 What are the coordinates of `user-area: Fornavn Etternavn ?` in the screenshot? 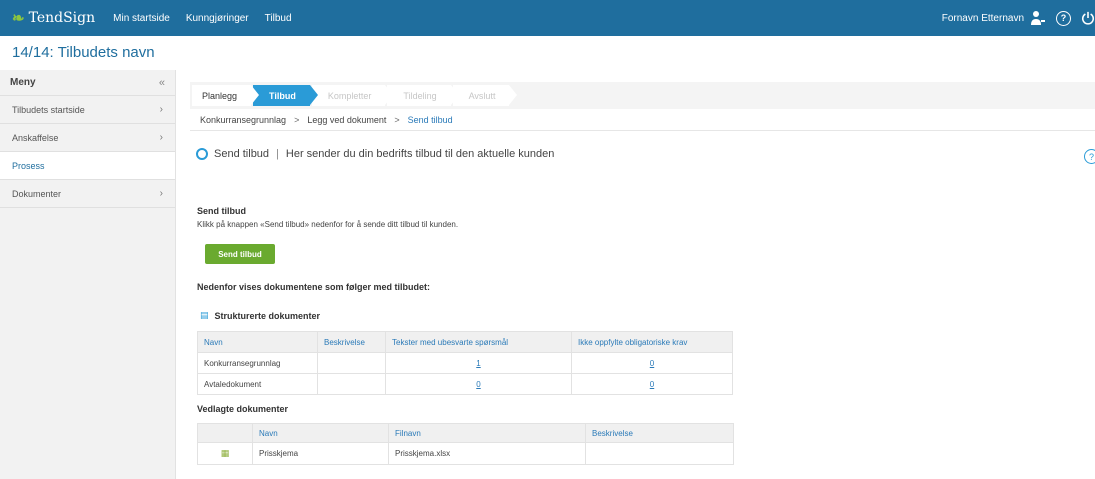 It's located at (1018, 18).